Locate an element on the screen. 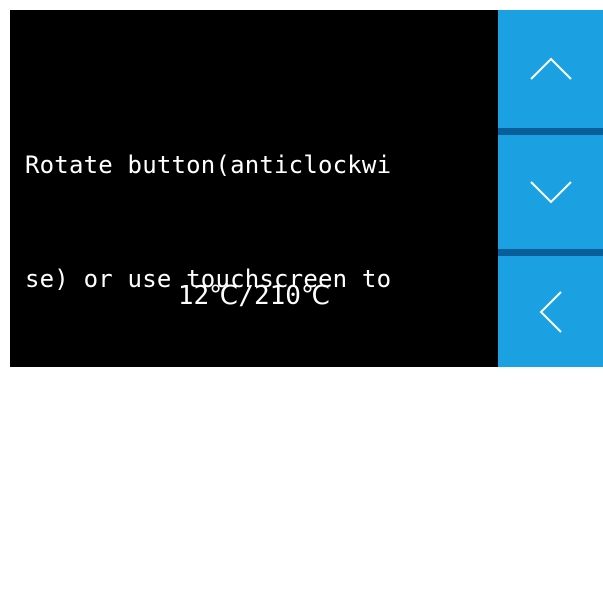 Image resolution: width=603 pixels, height=602 pixels. chevron-down-icon is located at coordinates (551, 192).